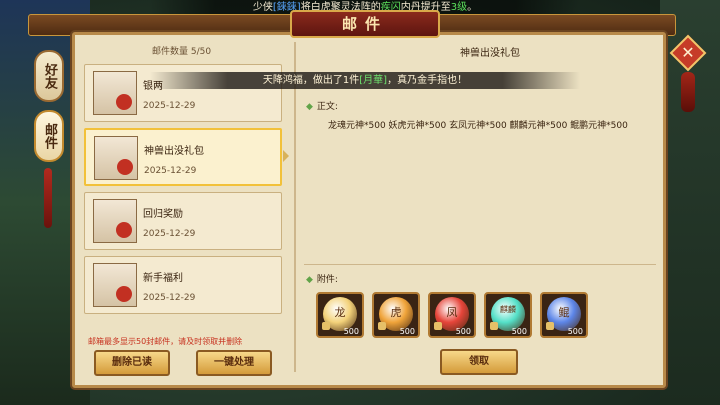  Describe the element at coordinates (472, 7) in the screenshot. I see `marquee-end: 。` at that location.